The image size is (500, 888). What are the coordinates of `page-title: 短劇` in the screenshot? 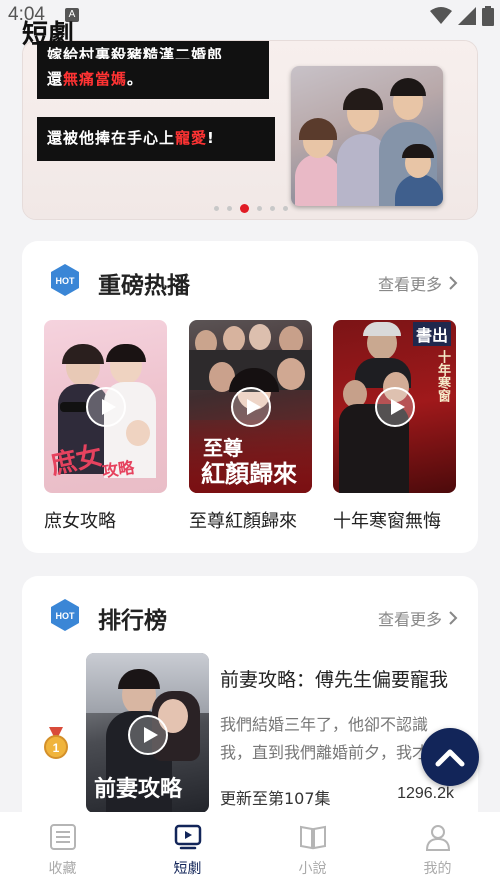 It's located at (48, 35).